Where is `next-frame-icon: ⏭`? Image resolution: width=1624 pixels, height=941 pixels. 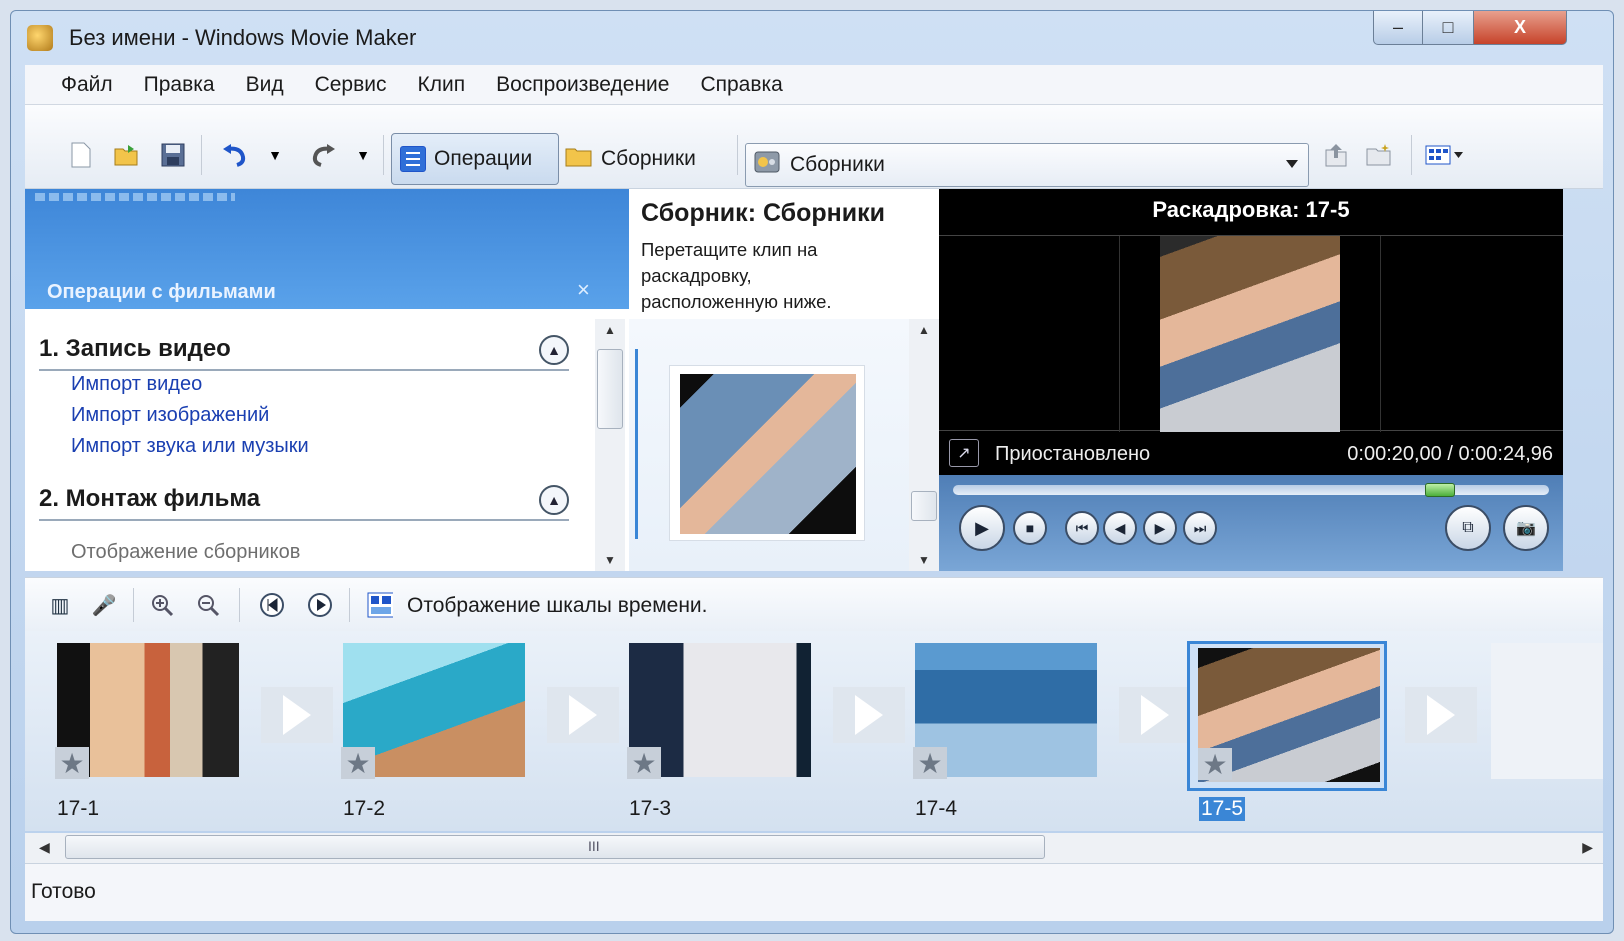 next-frame-icon: ⏭ is located at coordinates (1200, 528).